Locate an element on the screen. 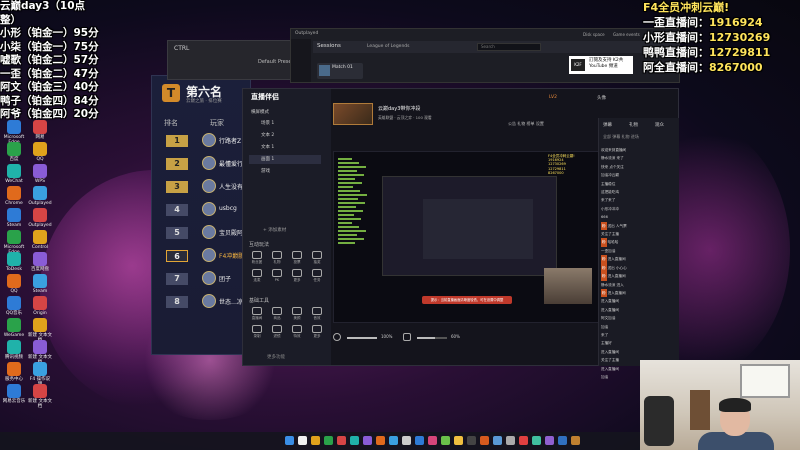 The image size is (800, 450). tool-button: 直播间 is located at coordinates (257, 314).